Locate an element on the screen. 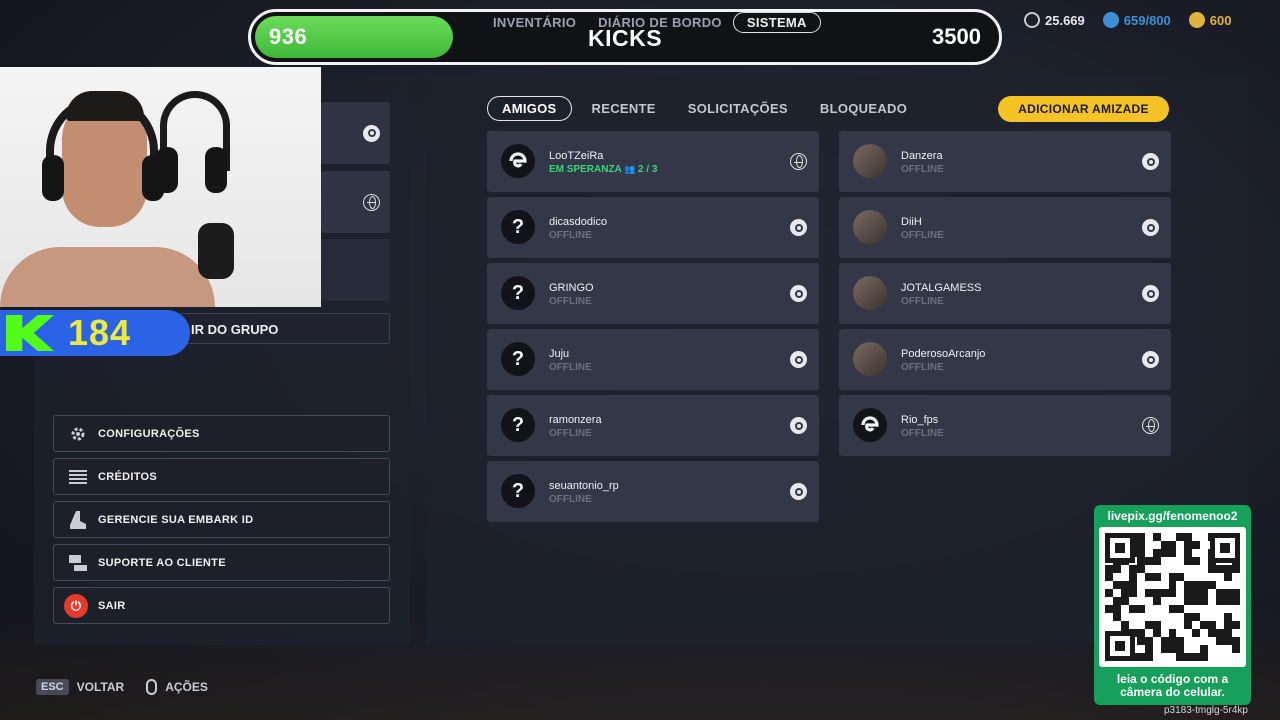 This screenshot has width=1280, height=720. friend-card: PoderosoArcanjo OFFLINE is located at coordinates (1005, 359).